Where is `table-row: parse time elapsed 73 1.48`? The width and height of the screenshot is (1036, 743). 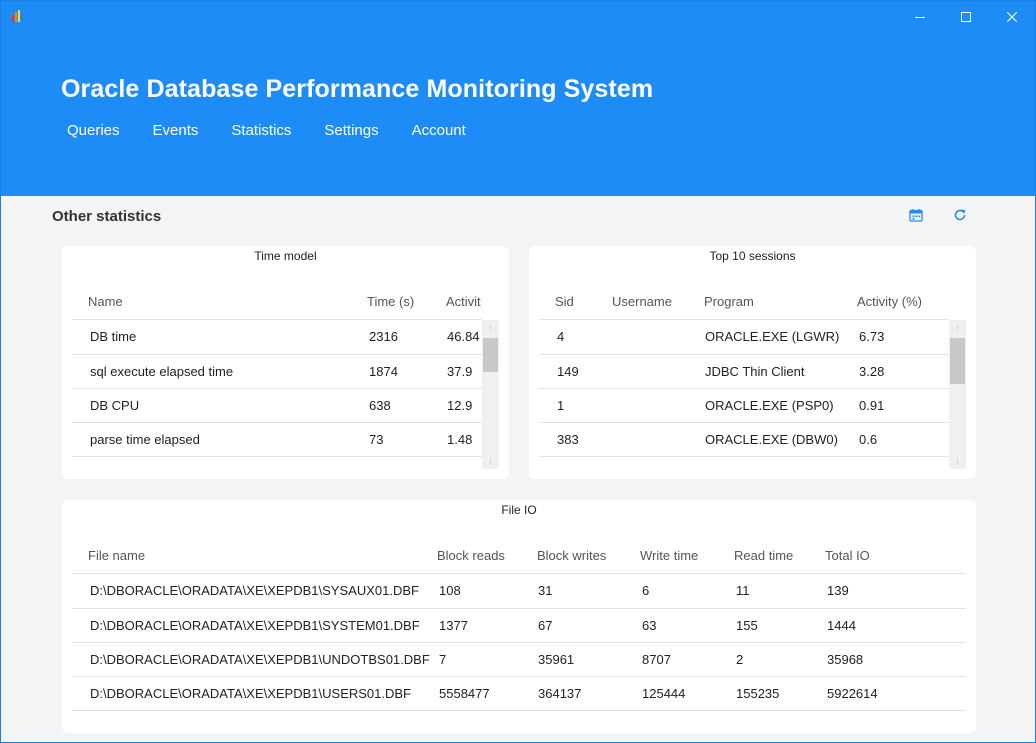
table-row: parse time elapsed 73 1.48 is located at coordinates (277, 439).